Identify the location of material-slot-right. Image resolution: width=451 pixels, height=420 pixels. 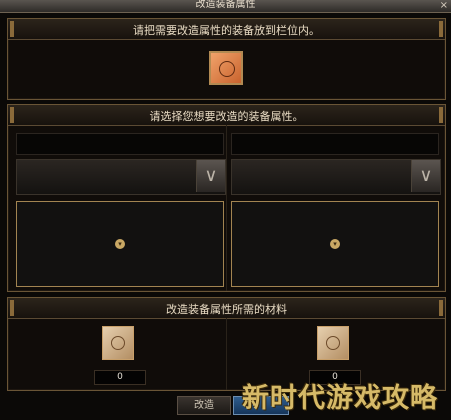
(333, 343).